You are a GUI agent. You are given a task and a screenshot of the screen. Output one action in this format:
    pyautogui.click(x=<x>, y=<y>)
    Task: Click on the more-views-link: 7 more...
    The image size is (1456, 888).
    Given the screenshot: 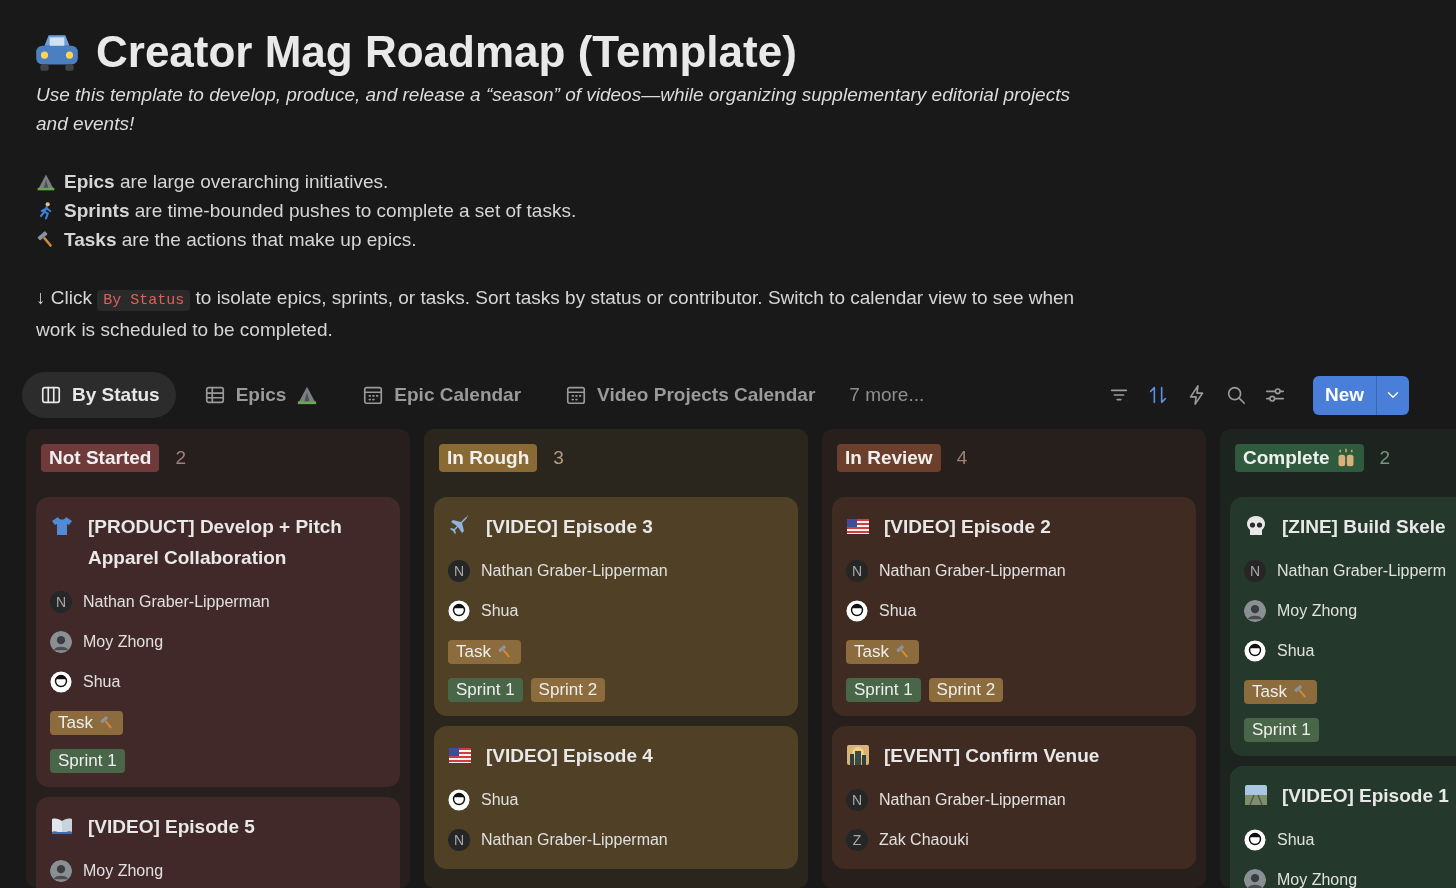 What is the action you would take?
    pyautogui.click(x=887, y=395)
    